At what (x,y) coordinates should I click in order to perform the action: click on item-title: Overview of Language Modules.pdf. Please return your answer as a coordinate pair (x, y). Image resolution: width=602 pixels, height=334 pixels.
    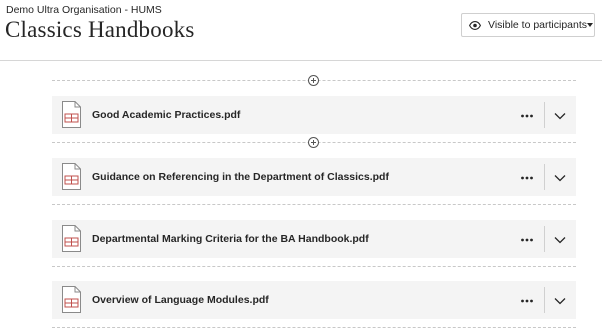
    Looking at the image, I should click on (180, 300).